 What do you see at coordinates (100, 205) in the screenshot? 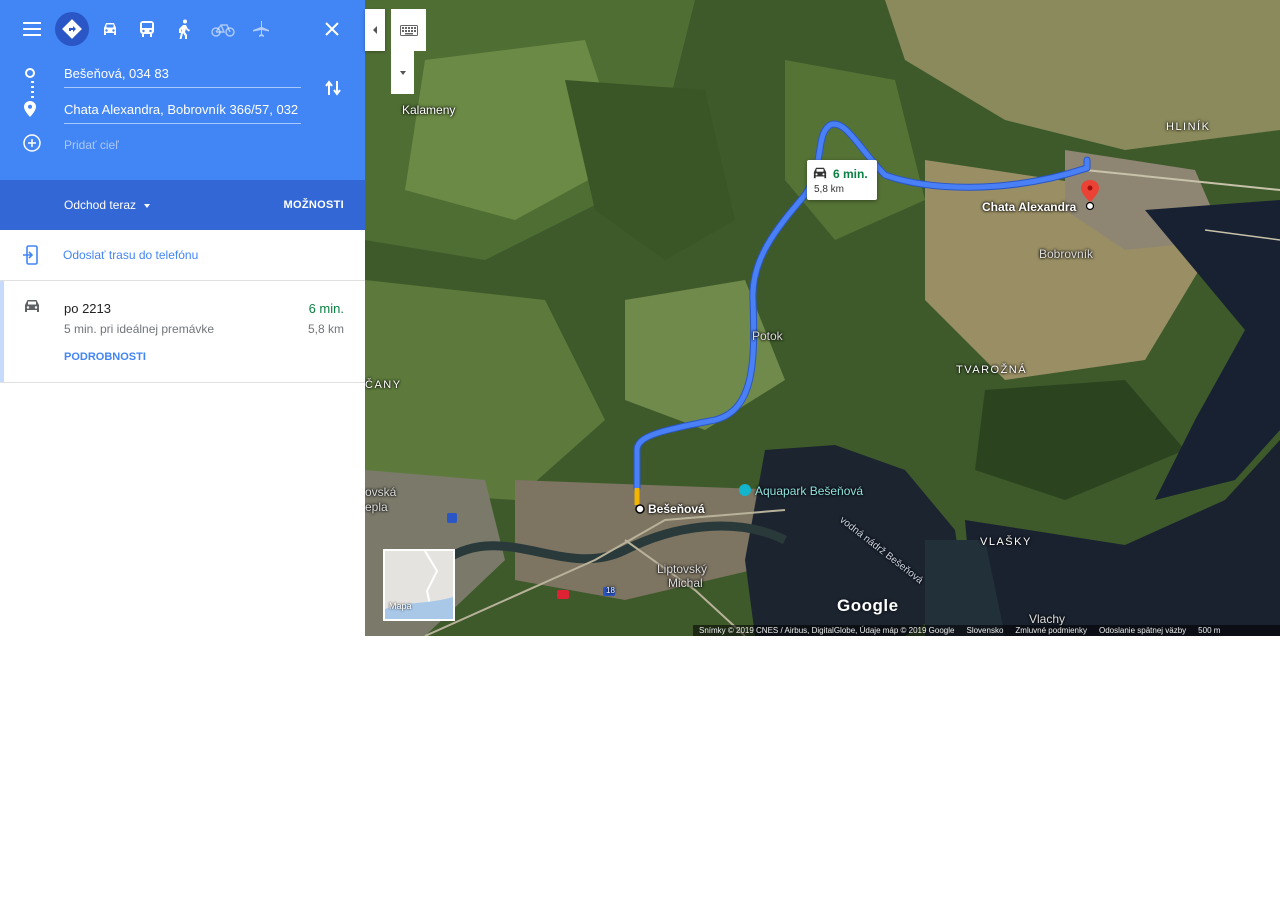
I see `depart-label: Odchod teraz` at bounding box center [100, 205].